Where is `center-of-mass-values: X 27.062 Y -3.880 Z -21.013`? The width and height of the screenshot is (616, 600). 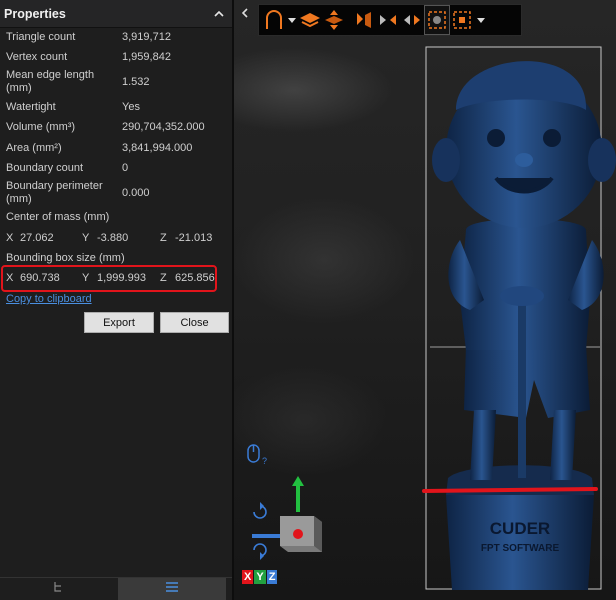 center-of-mass-values: X 27.062 Y -3.880 Z -21.013 is located at coordinates (112, 239).